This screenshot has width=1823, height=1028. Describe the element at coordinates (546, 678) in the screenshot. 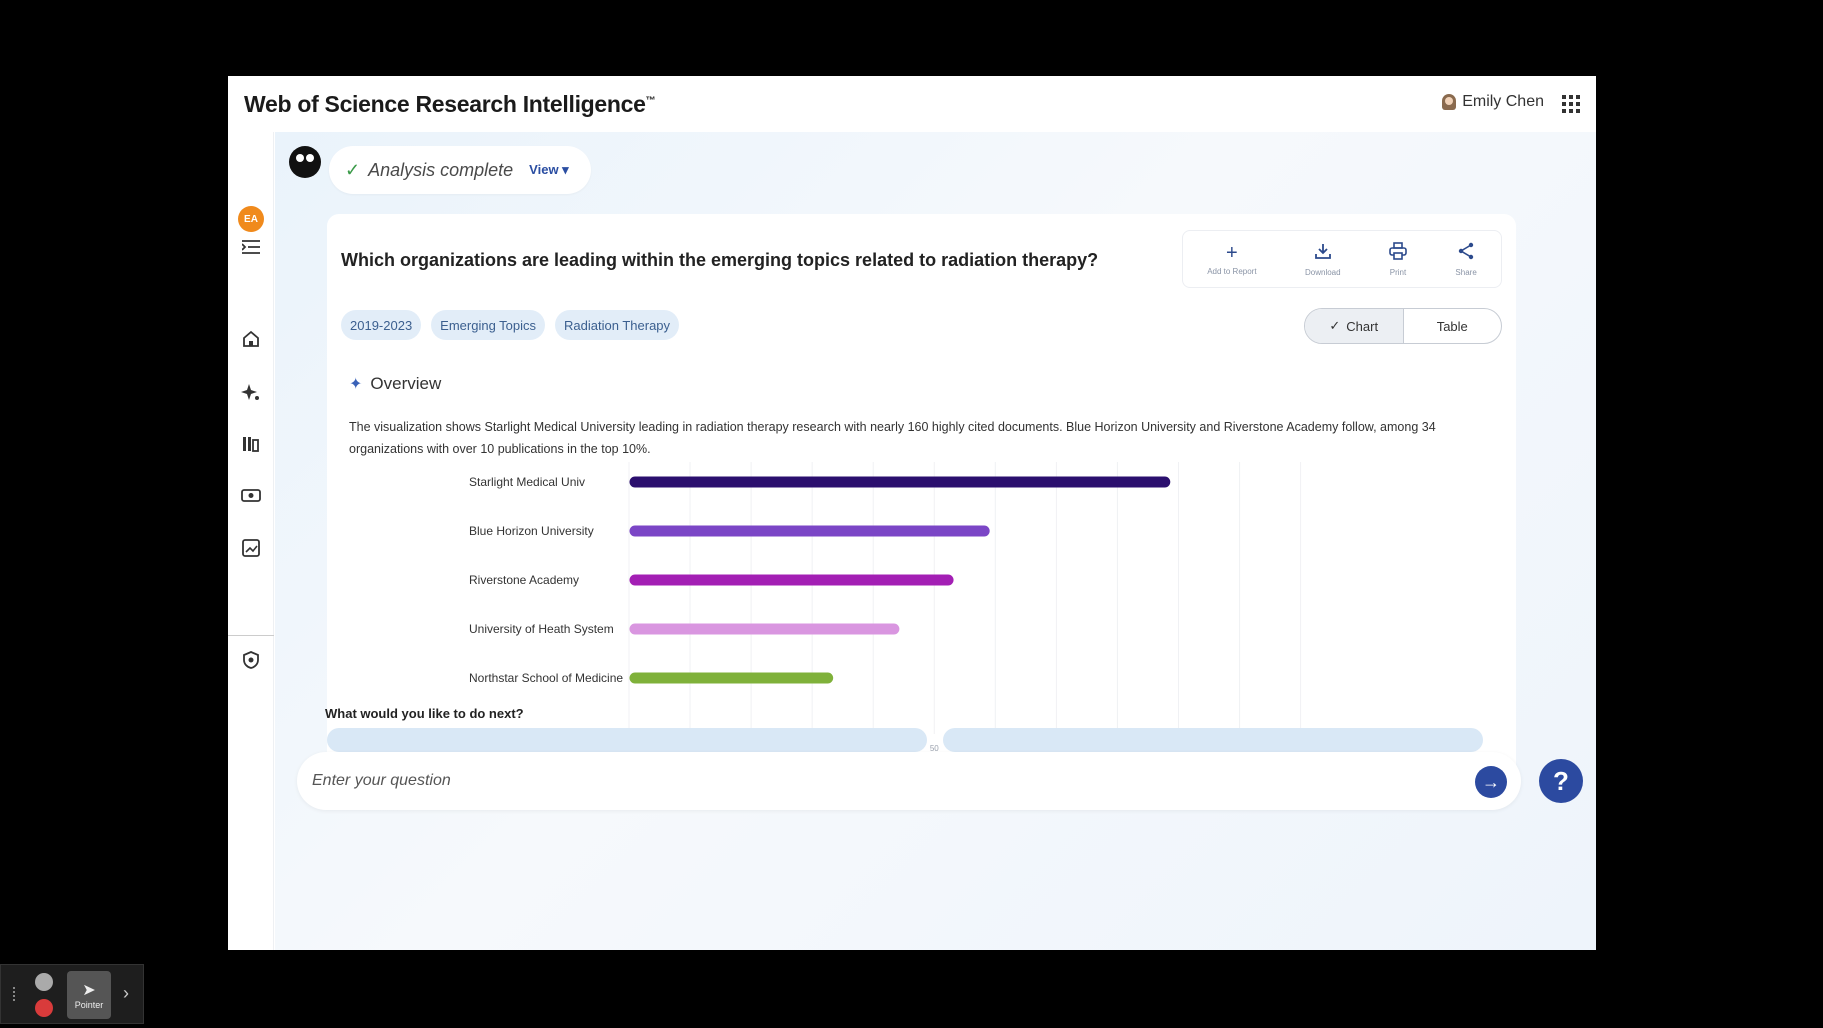

I see `category-label: Northstar School of Medicine` at that location.